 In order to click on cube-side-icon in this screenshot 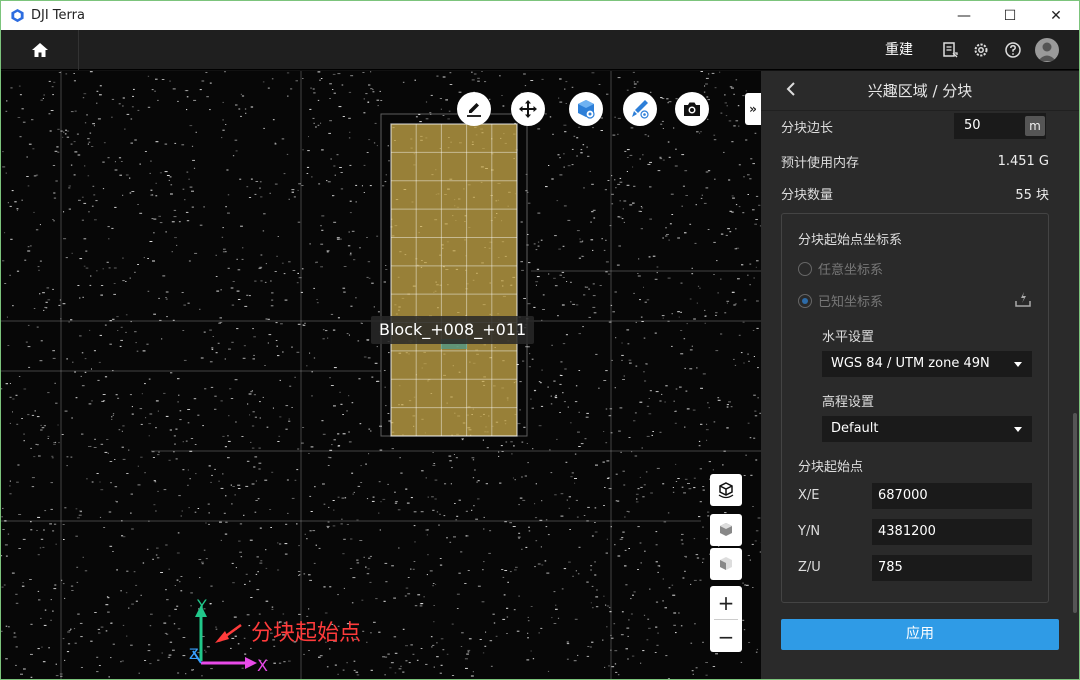, I will do `click(726, 563)`.